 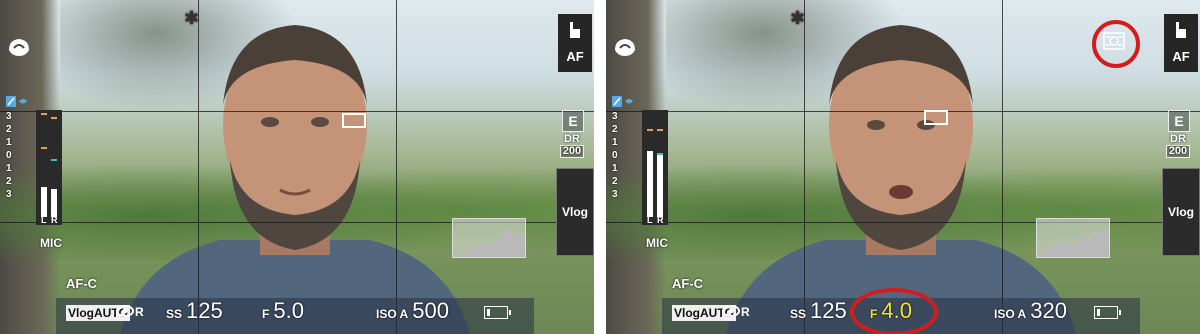 I want to click on iso: ISO A 320, so click(x=1030, y=311).